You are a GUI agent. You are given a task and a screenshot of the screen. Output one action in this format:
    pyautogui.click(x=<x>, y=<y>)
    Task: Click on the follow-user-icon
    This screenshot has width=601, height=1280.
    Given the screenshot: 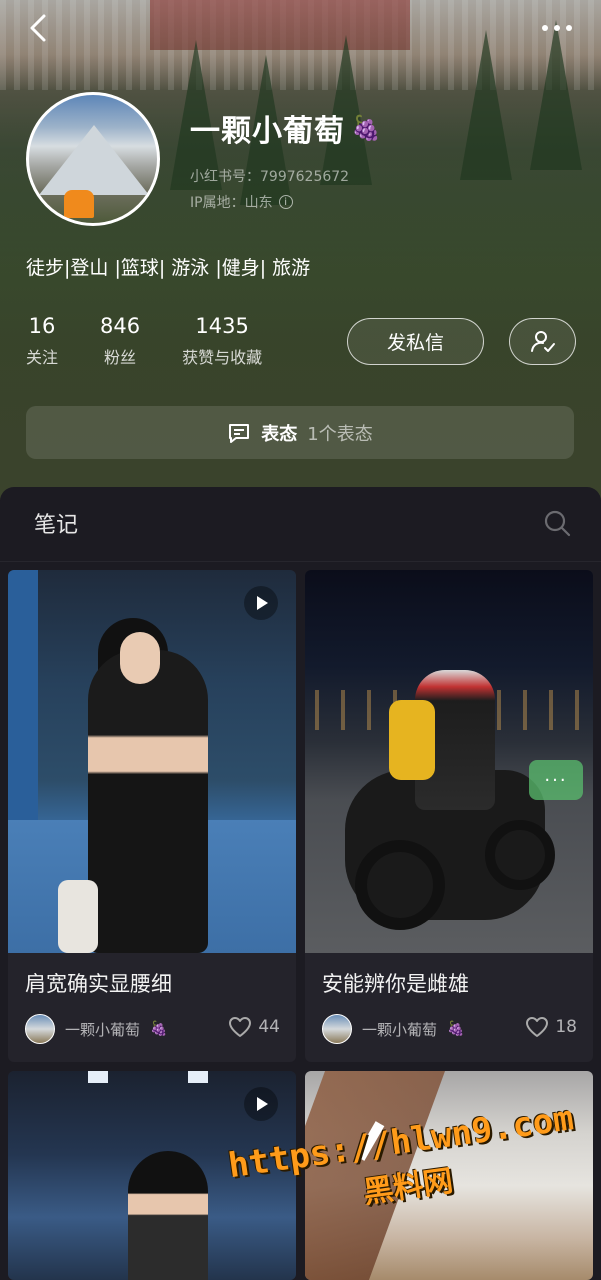 What is the action you would take?
    pyautogui.click(x=542, y=341)
    